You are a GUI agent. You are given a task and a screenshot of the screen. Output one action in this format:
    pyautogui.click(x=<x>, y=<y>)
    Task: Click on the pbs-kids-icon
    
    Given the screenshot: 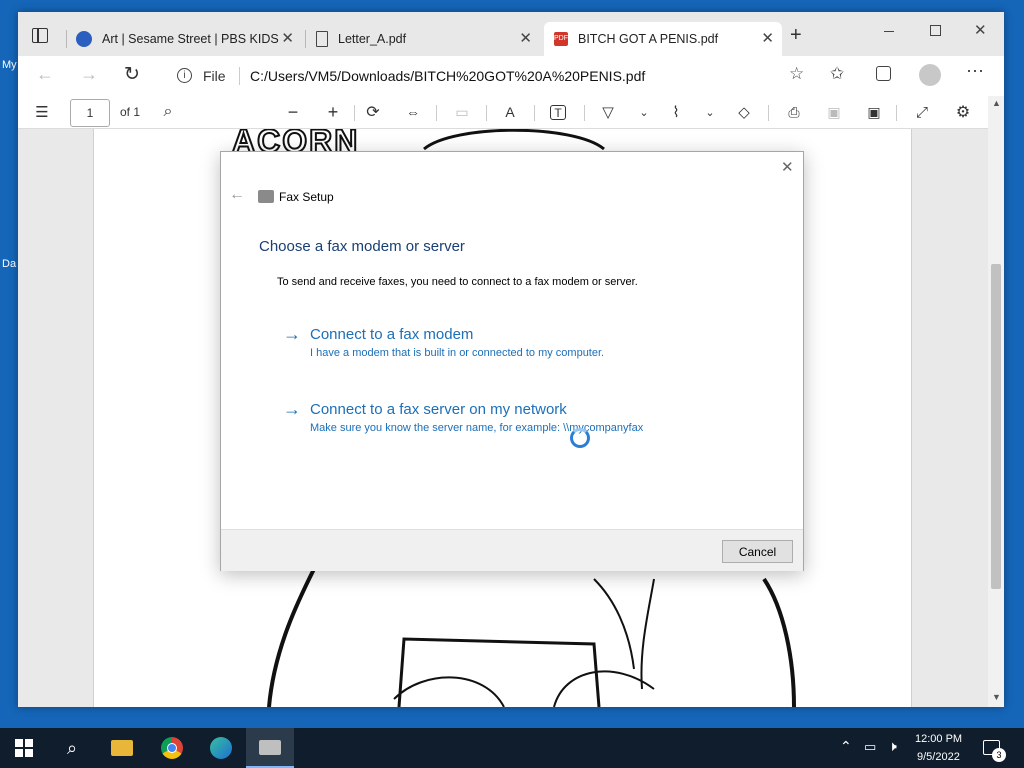 What is the action you would take?
    pyautogui.click(x=84, y=39)
    